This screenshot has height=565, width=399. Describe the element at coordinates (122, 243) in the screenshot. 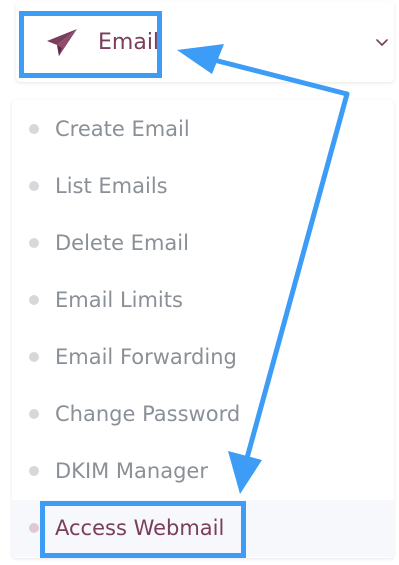

I see `submenu-item-label: Delete Email` at that location.